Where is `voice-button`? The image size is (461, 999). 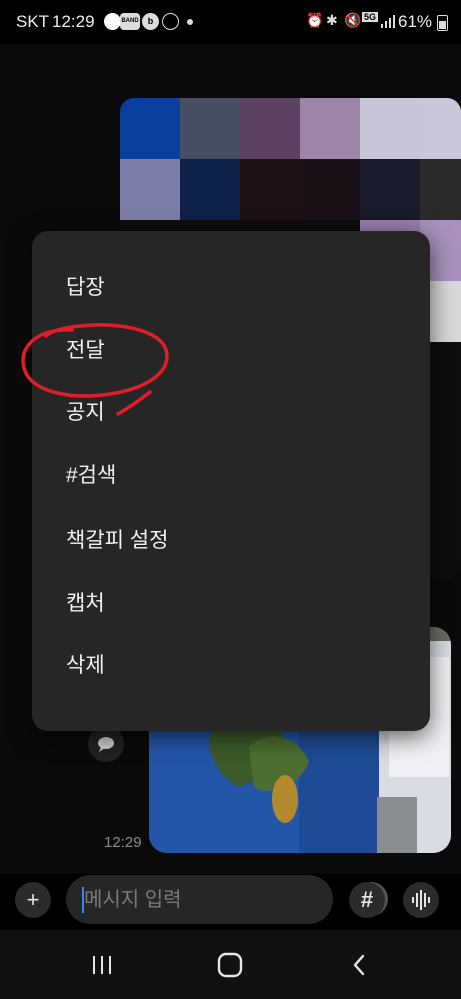
voice-button is located at coordinates (421, 900).